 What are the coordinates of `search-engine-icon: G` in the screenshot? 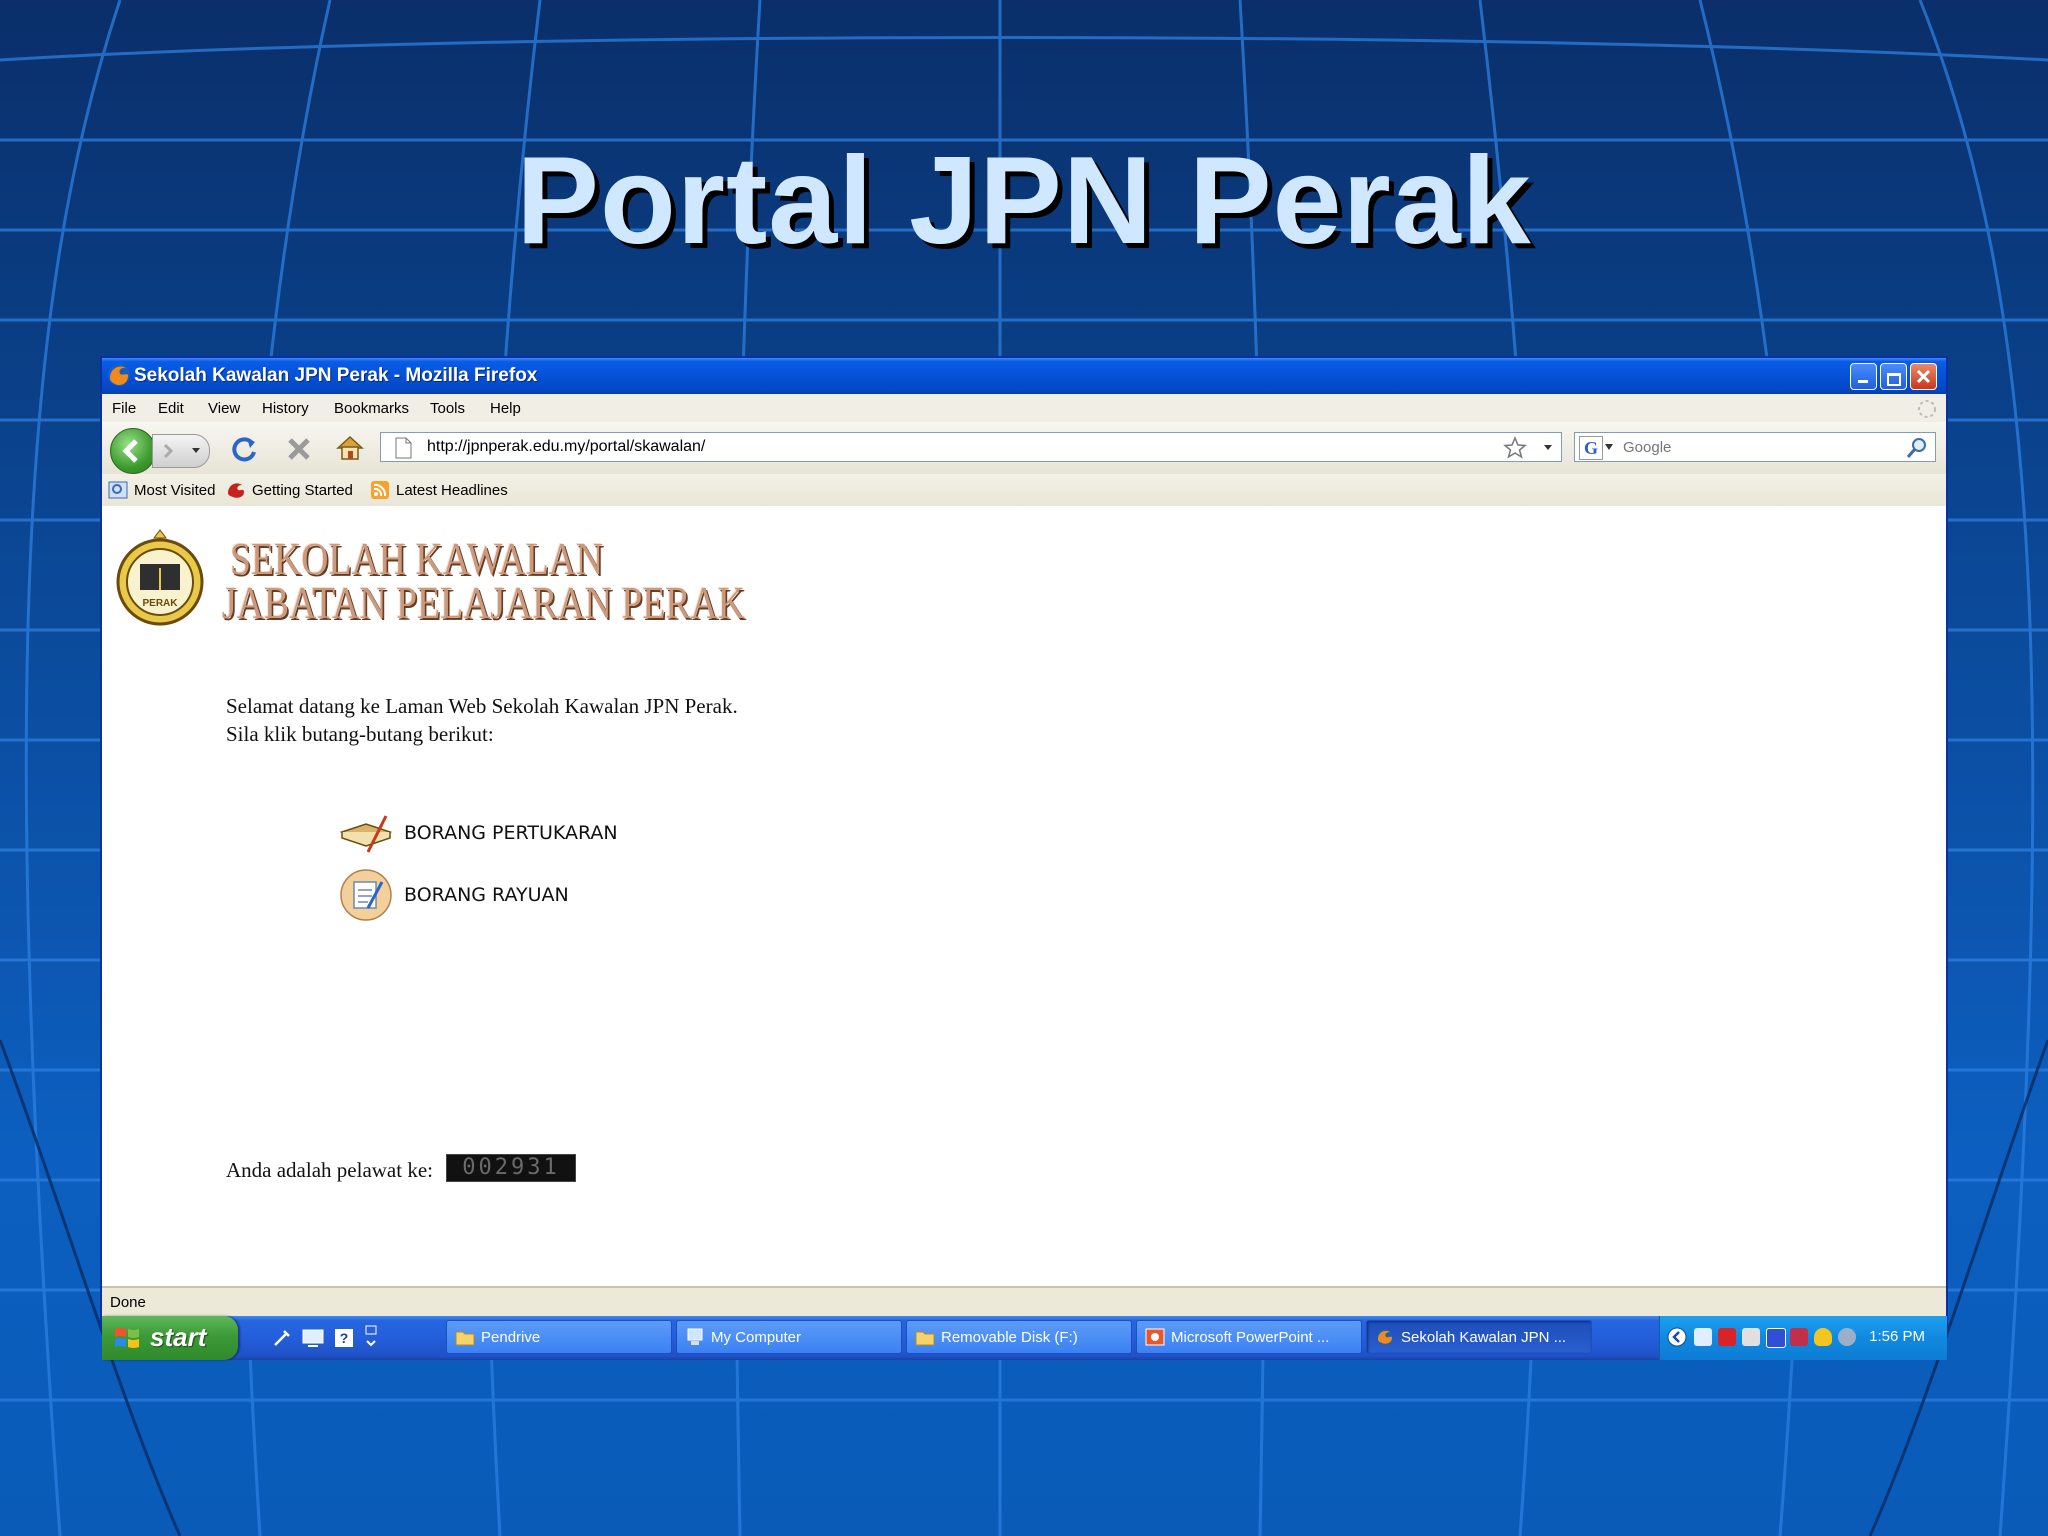 It's located at (1591, 448).